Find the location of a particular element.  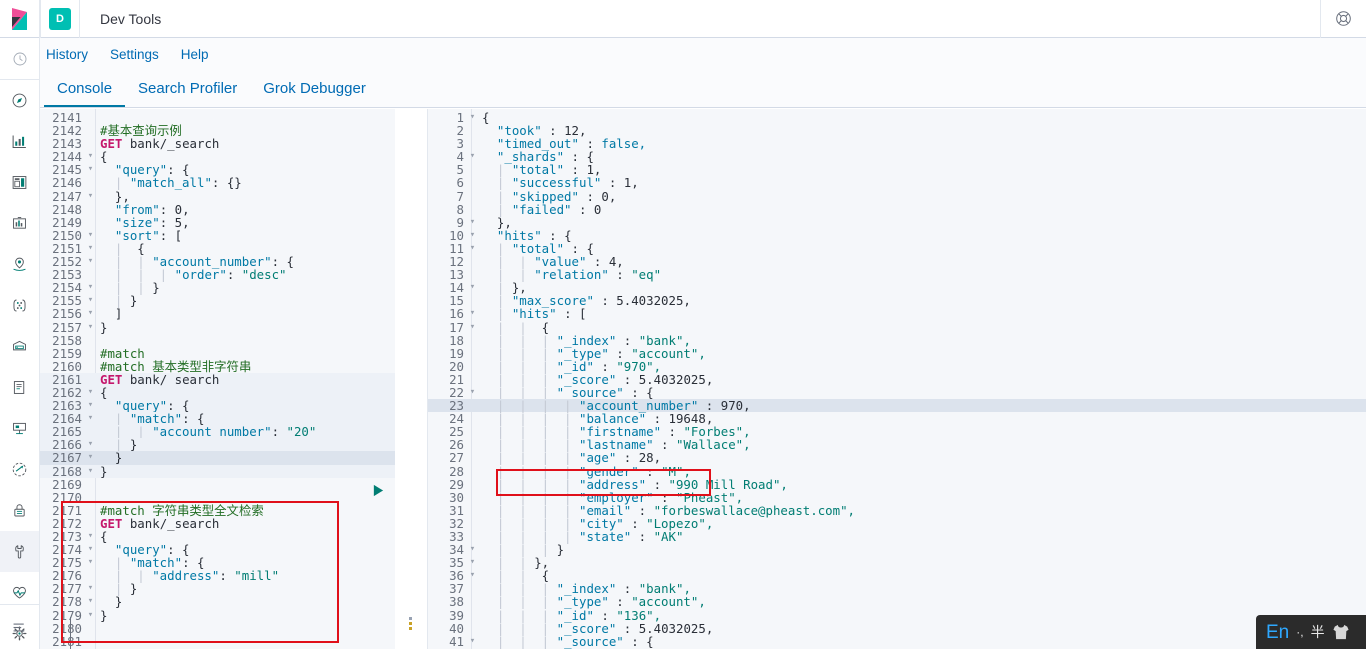

code-line: 2165 | | "account_number": "20" is located at coordinates (217, 431).